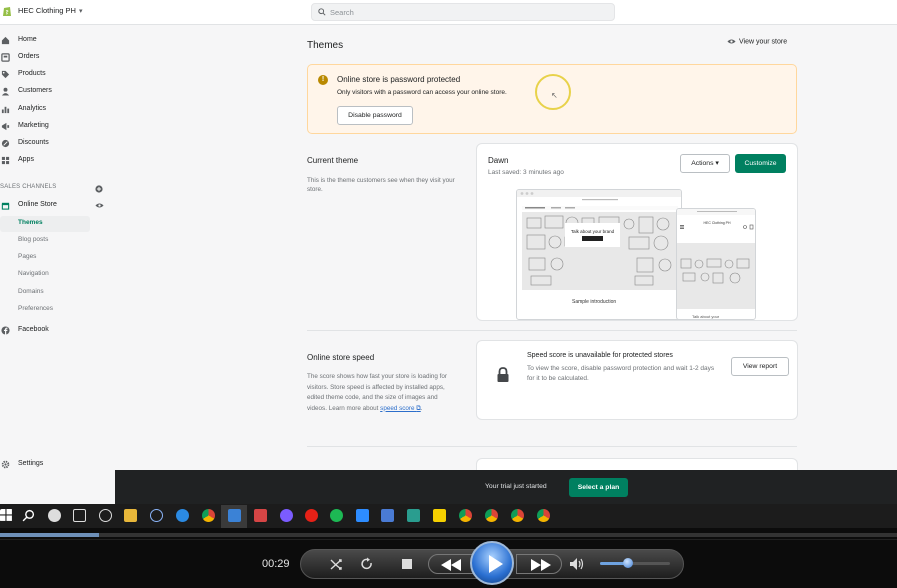 This screenshot has height=588, width=897. I want to click on gear-icon, so click(5, 464).